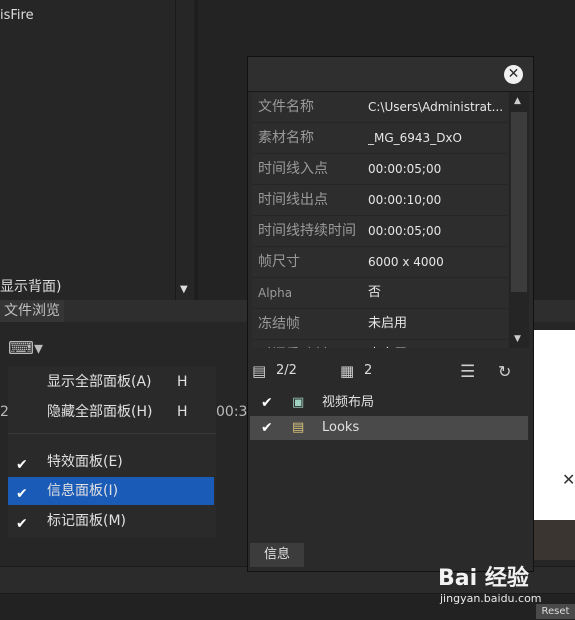 This screenshot has width=575, height=620. Describe the element at coordinates (405, 200) in the screenshot. I see `property-value: 00:00:10;00` at that location.